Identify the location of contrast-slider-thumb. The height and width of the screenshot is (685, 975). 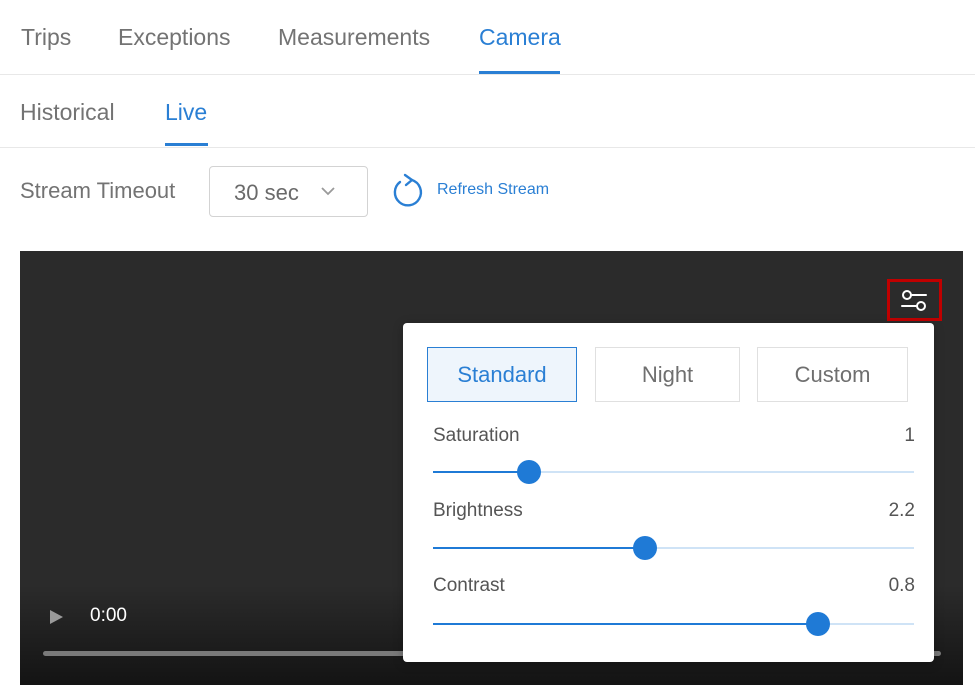
(817, 624).